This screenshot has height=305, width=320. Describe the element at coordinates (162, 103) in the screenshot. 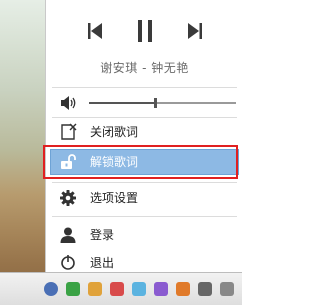

I see `volume-slider-track` at that location.